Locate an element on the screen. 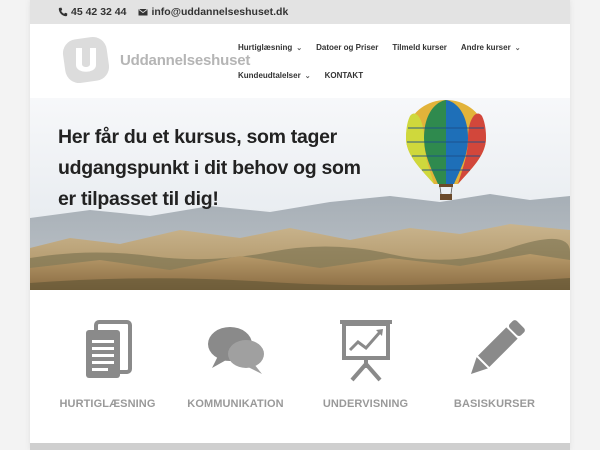 The width and height of the screenshot is (600, 450). nav-item-kontakt: KONTAKT is located at coordinates (344, 75).